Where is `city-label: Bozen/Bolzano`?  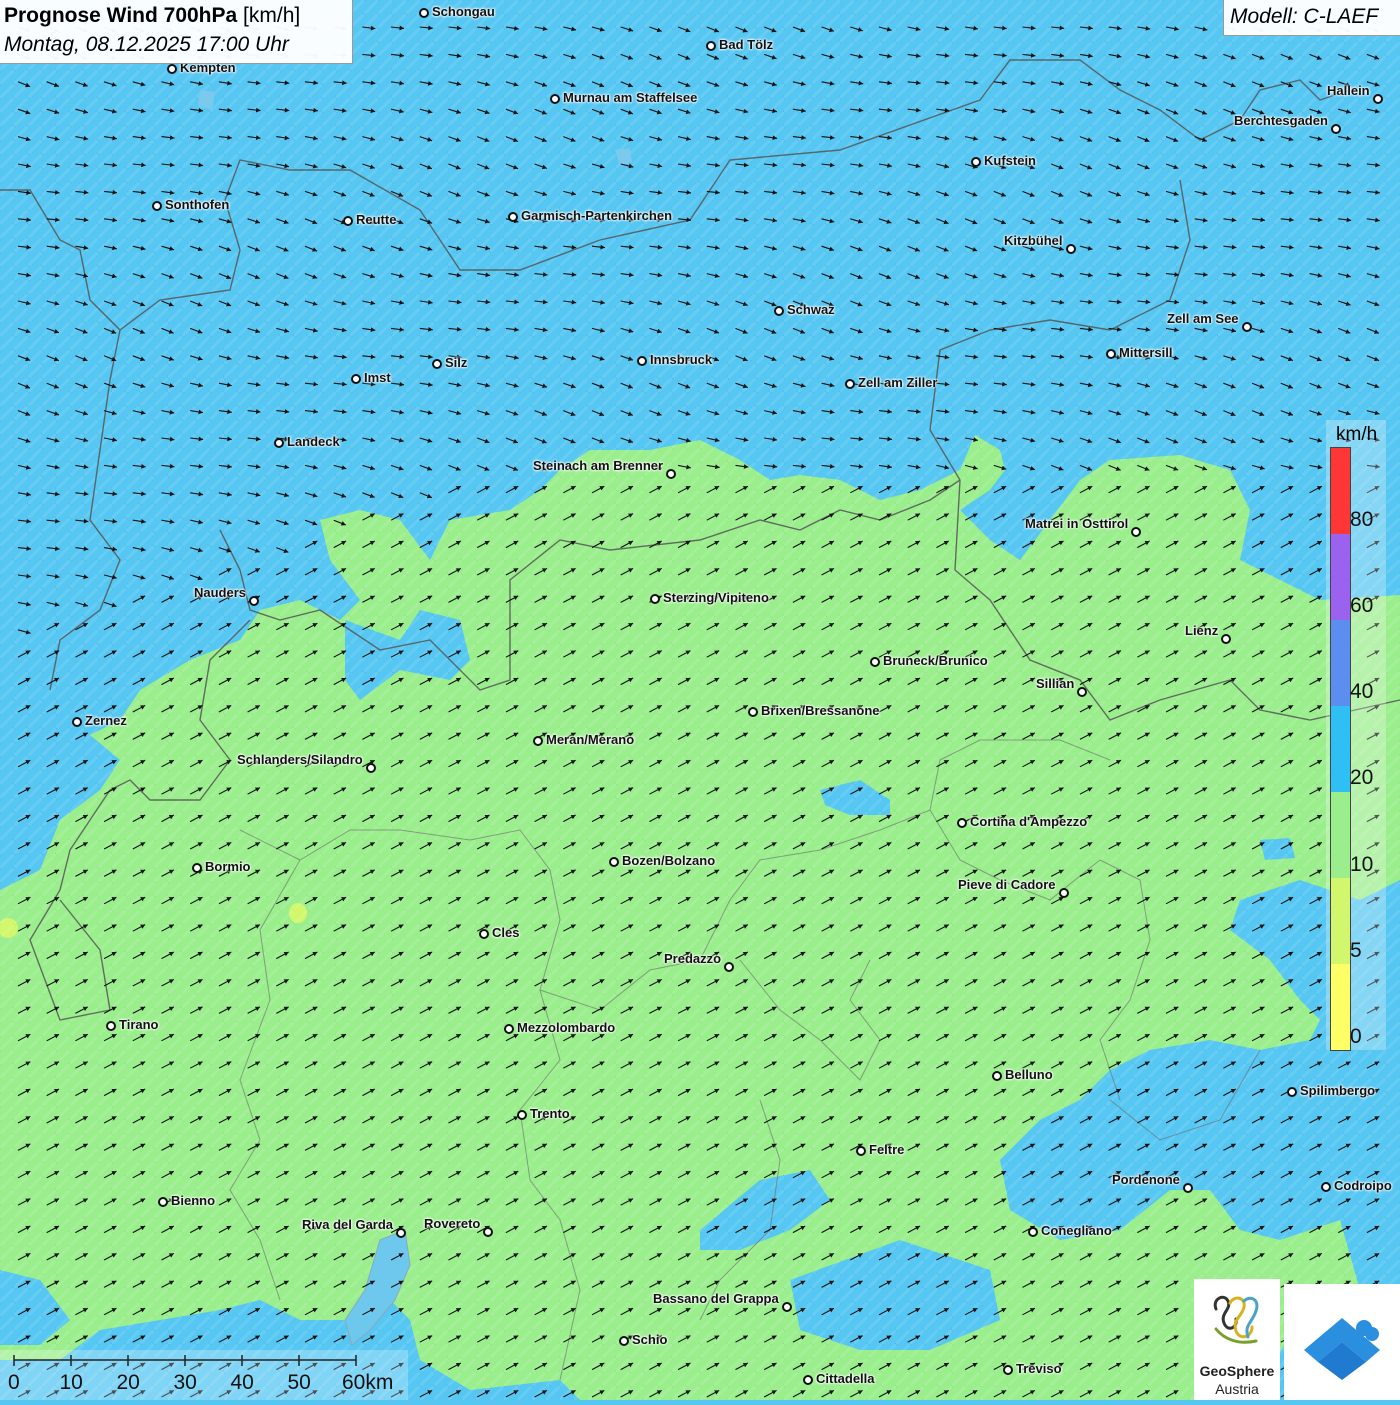
city-label: Bozen/Bolzano is located at coordinates (669, 860).